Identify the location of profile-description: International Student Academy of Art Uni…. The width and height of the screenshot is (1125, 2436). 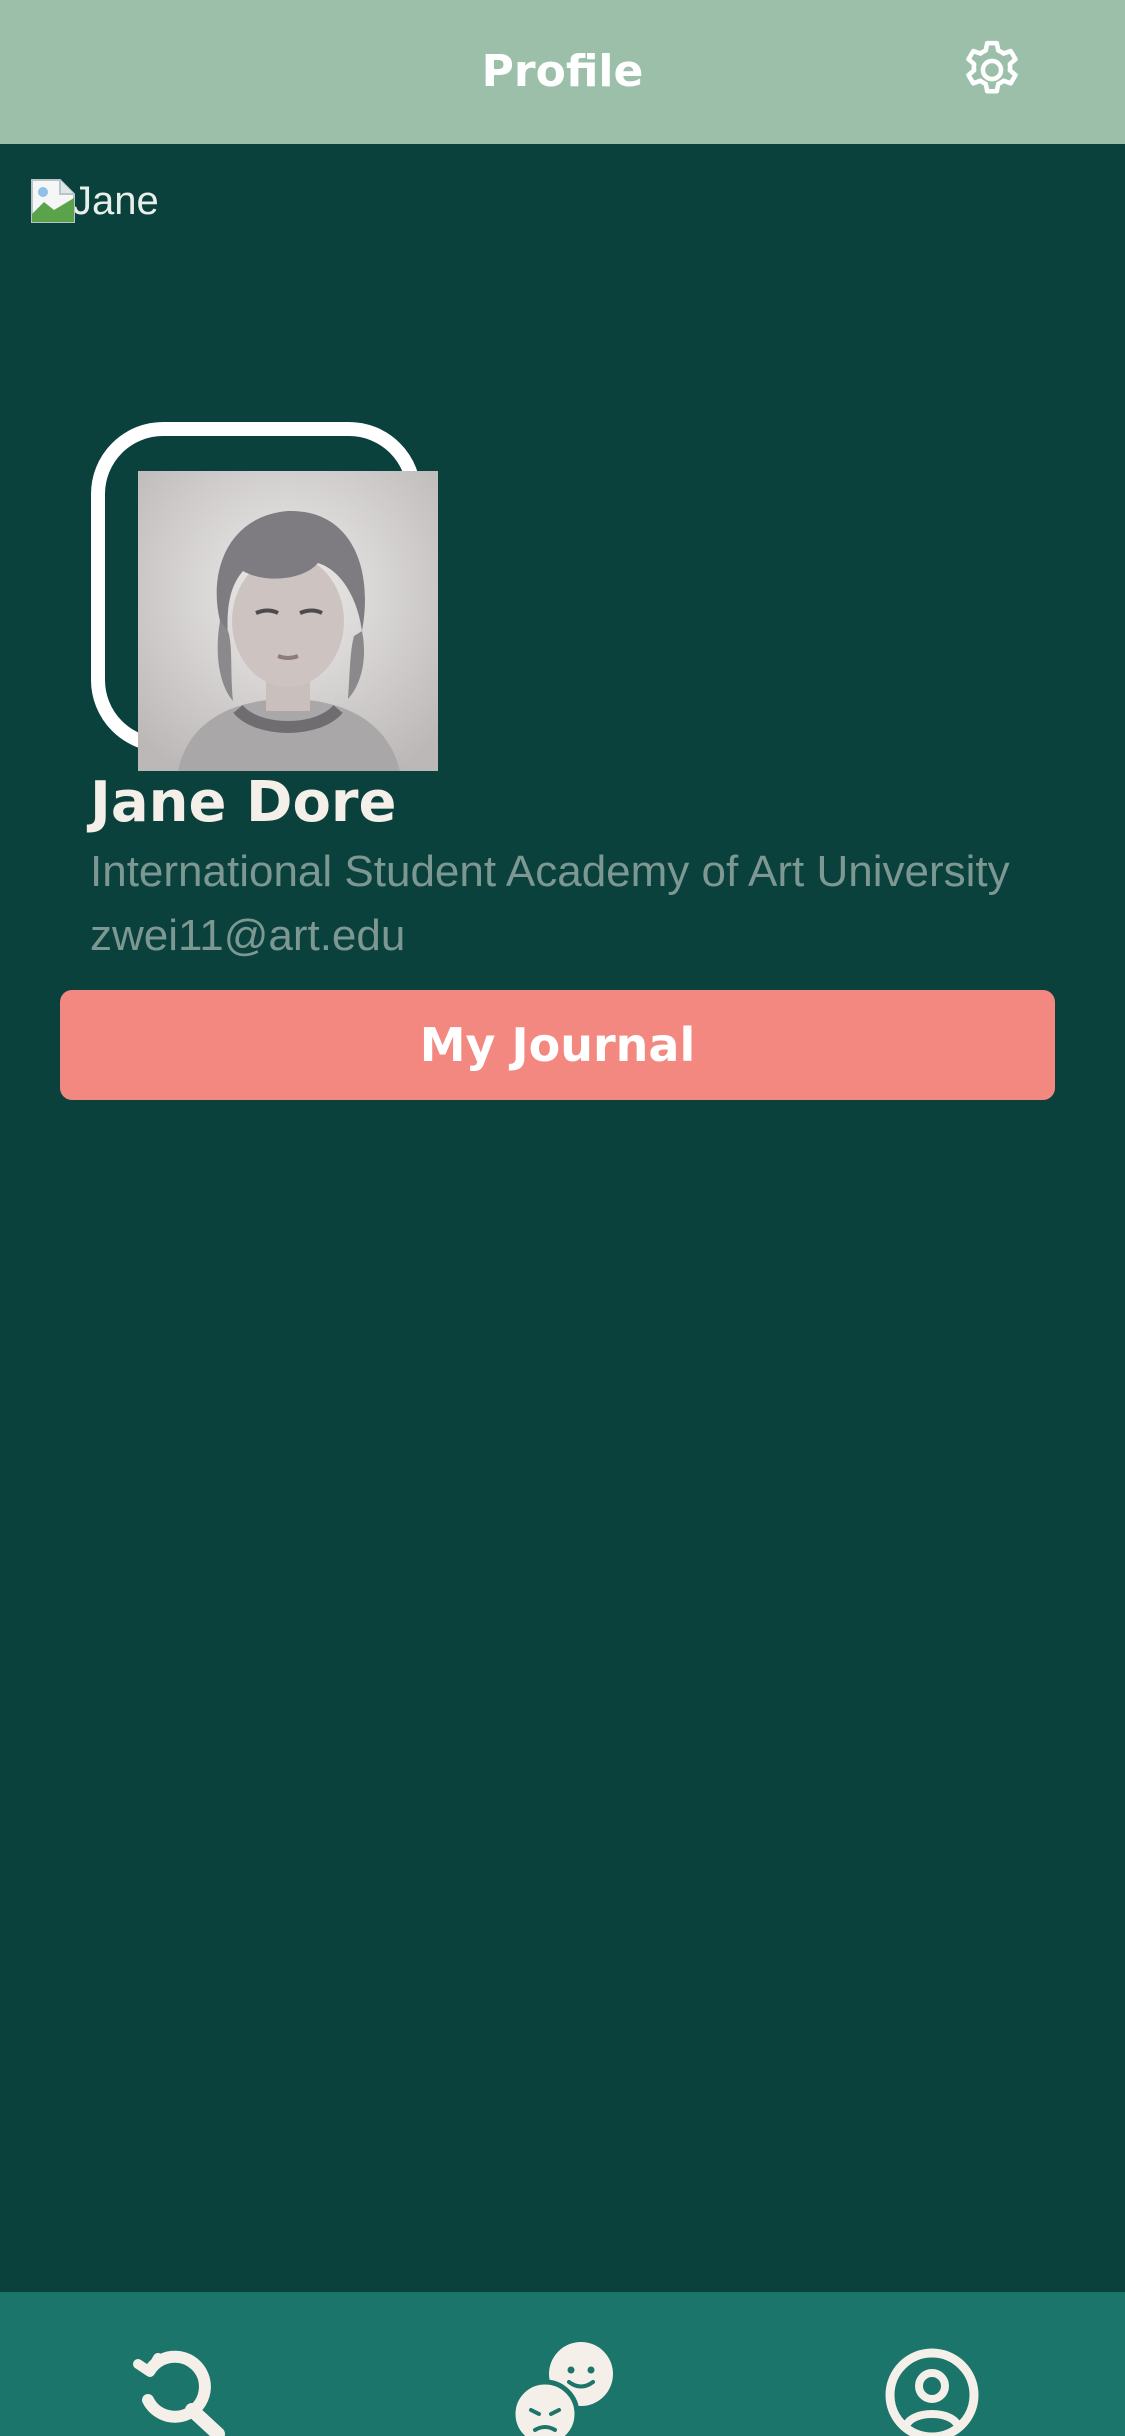
(550, 903).